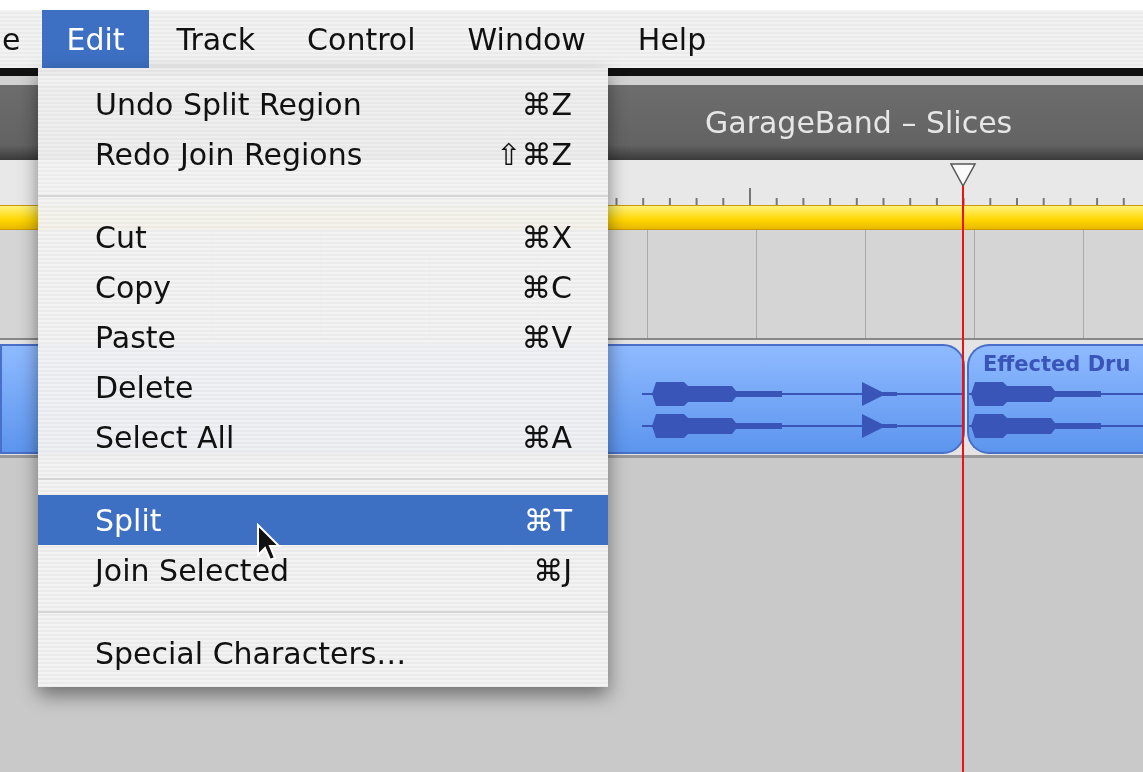 The image size is (1143, 772). I want to click on menu-bar-item: Help, so click(672, 39).